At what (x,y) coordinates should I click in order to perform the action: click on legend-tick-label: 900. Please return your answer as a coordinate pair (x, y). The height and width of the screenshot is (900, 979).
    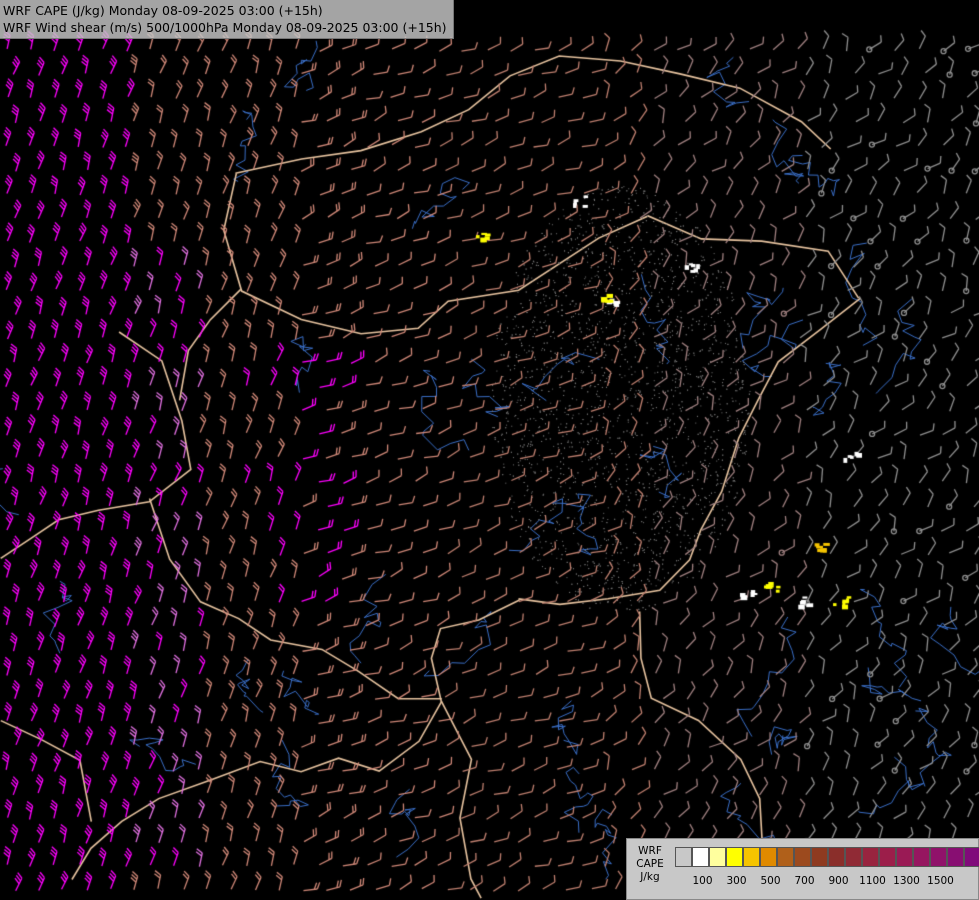
    Looking at the image, I should click on (838, 881).